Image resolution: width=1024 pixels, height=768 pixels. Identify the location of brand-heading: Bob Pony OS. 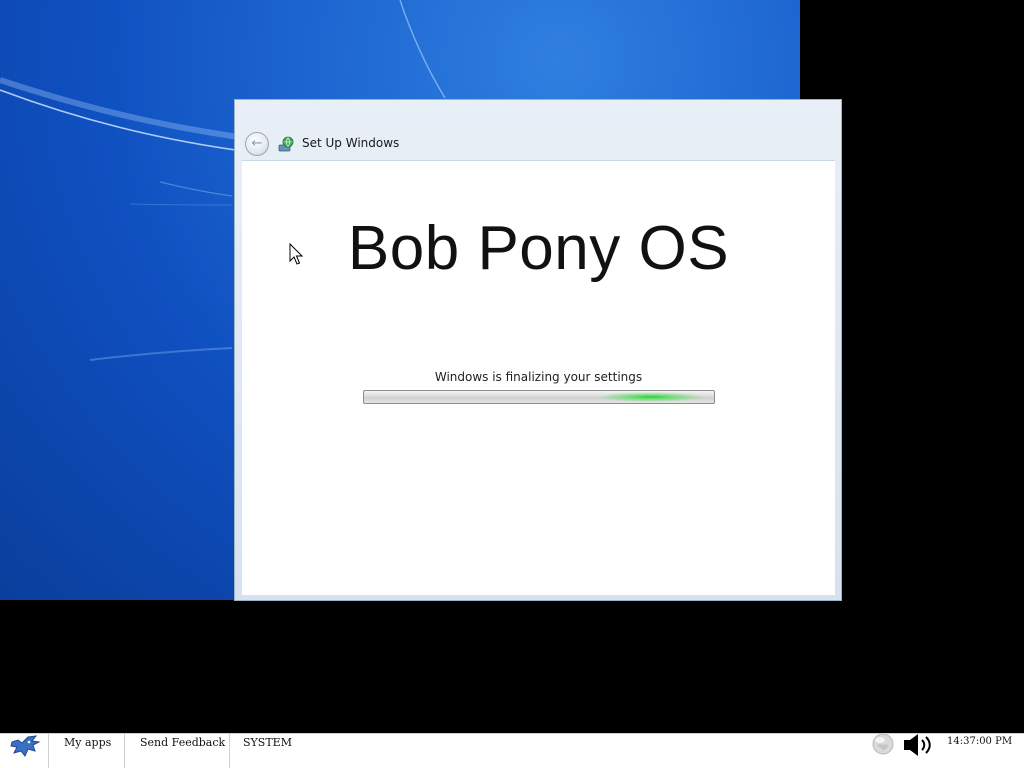
(538, 248).